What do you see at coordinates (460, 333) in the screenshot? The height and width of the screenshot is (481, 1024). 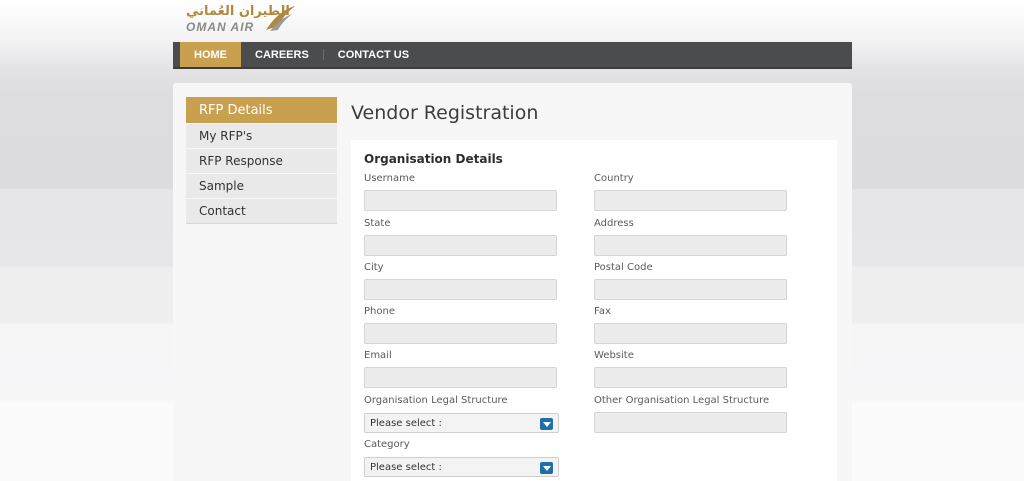 I see `phone-input` at bounding box center [460, 333].